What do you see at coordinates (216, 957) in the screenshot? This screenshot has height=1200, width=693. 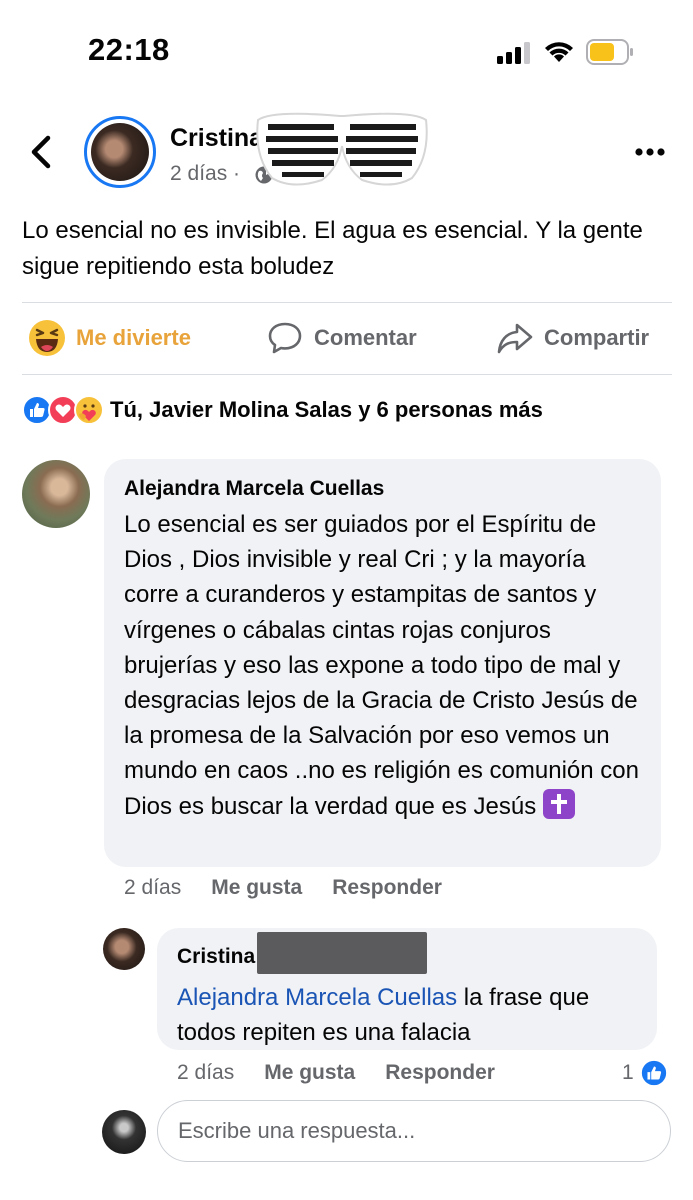 I see `reply-author-name: Cristina` at bounding box center [216, 957].